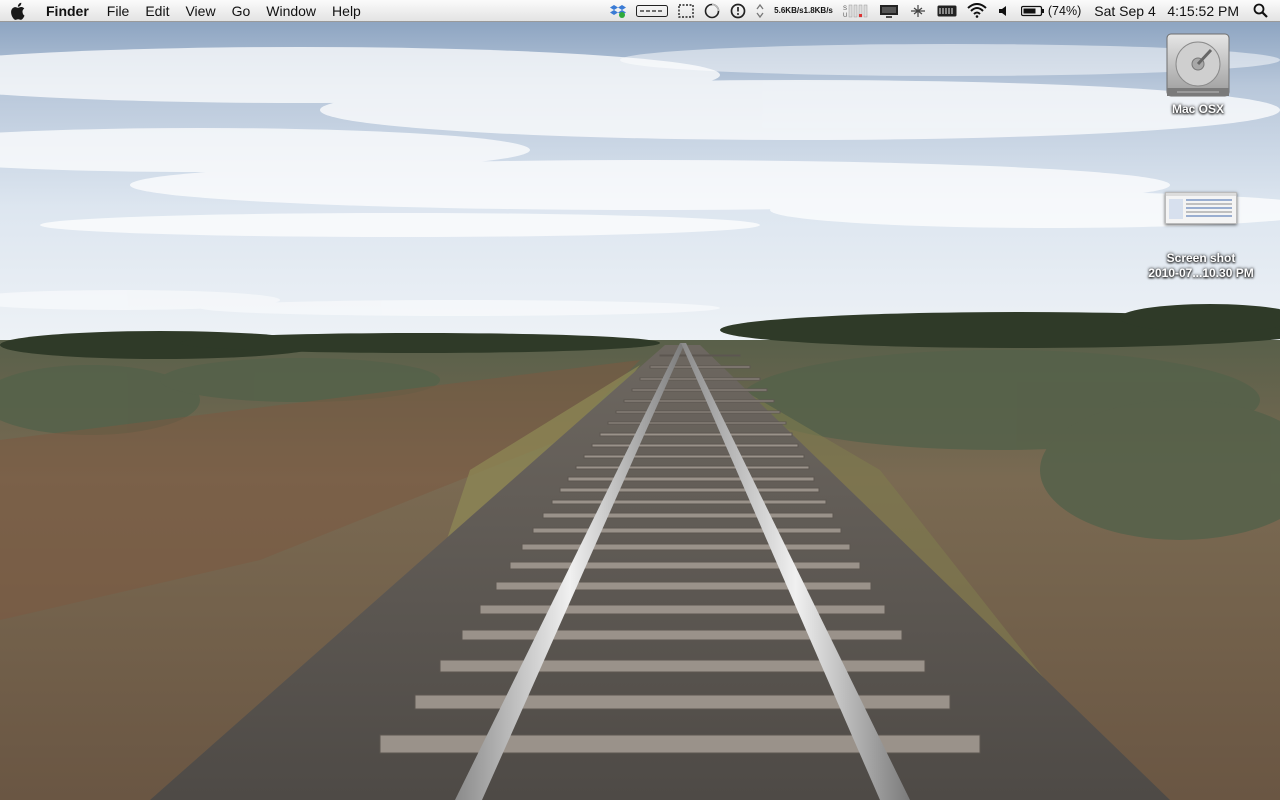  I want to click on net-down-speed: 1.8KB/s, so click(818, 10).